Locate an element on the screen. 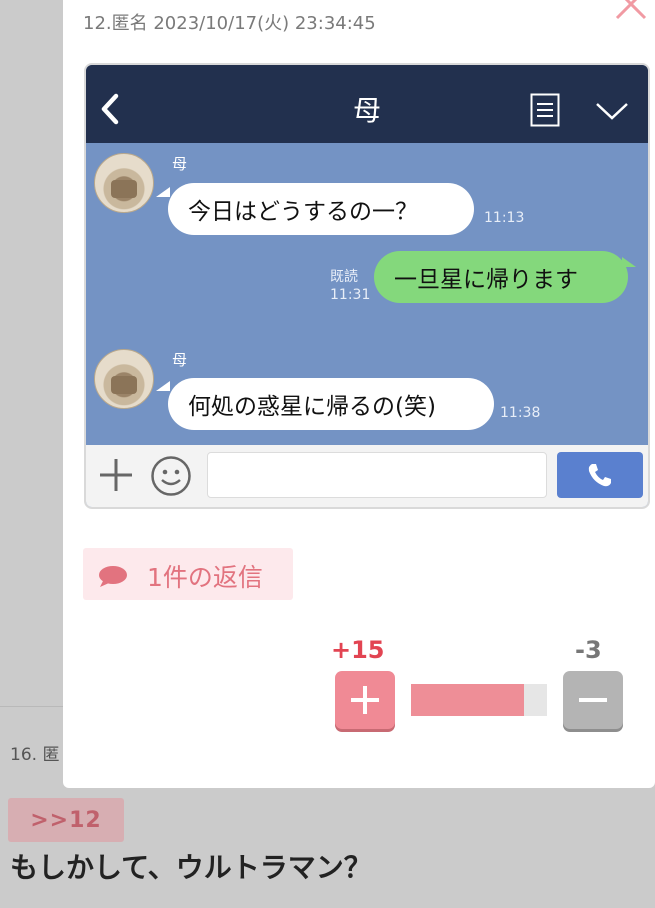  message-bubble-in: 何処の惑星に帰るの(笑) is located at coordinates (331, 404).